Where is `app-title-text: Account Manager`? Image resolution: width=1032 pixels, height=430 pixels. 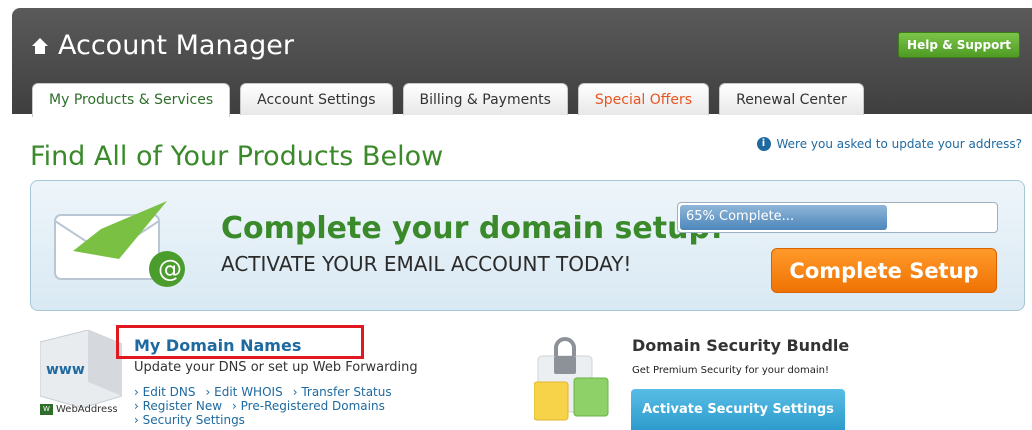 app-title-text: Account Manager is located at coordinates (176, 45).